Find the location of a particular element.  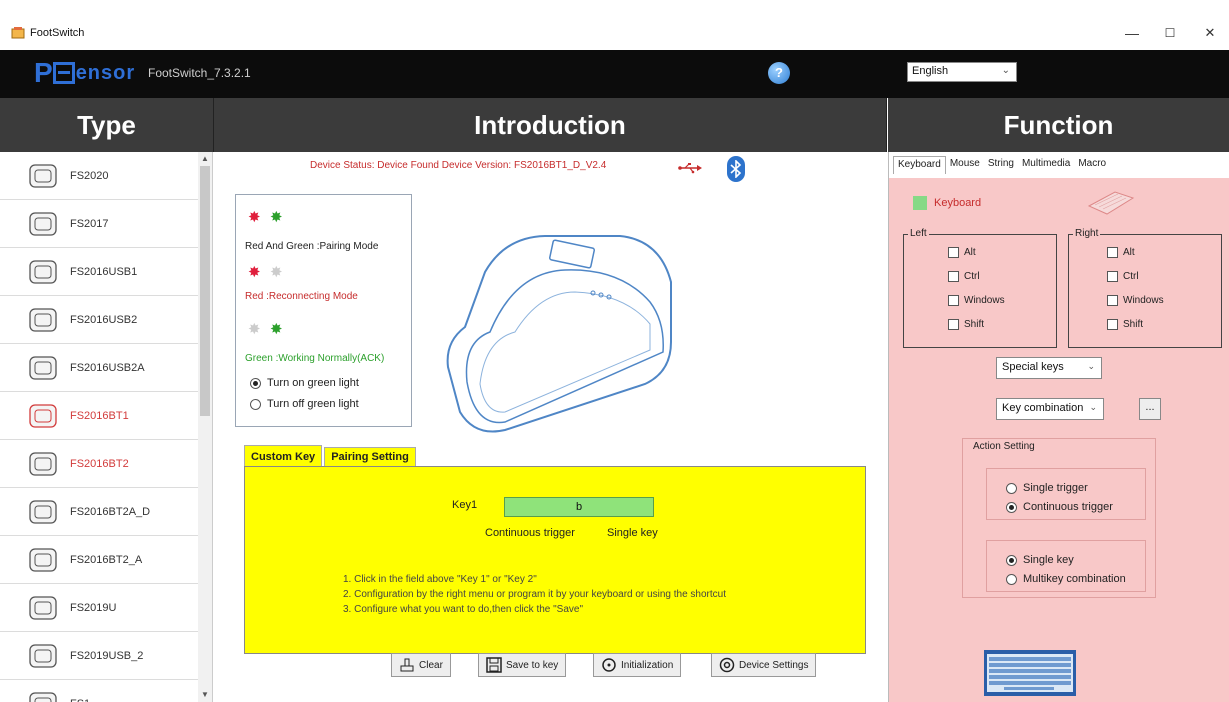

save-to-key-button: Save to key is located at coordinates (522, 665).